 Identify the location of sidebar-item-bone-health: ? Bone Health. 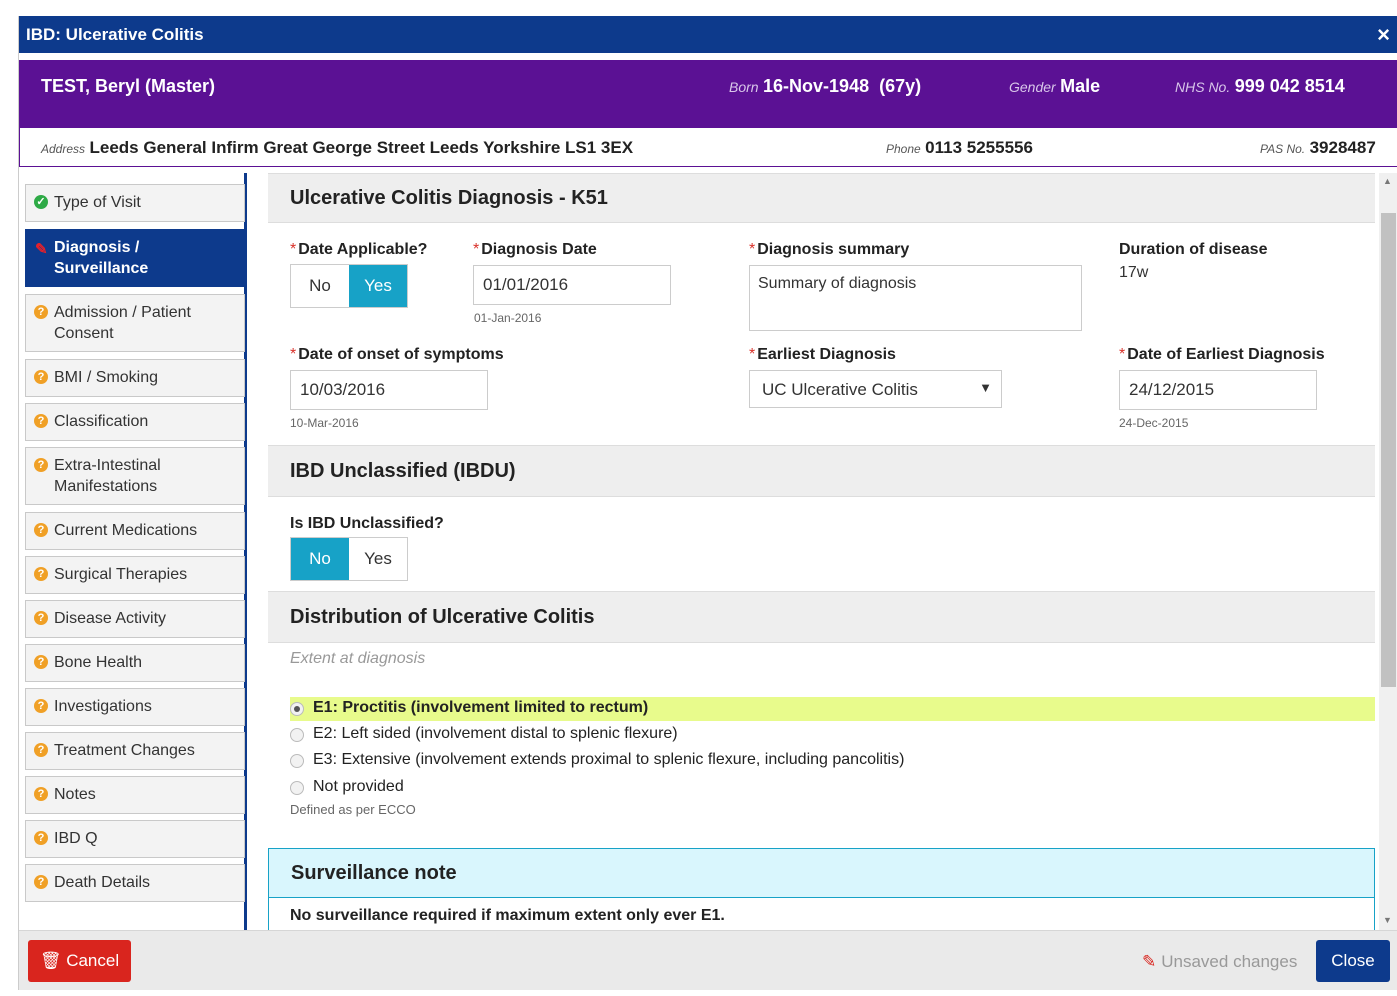
(135, 663).